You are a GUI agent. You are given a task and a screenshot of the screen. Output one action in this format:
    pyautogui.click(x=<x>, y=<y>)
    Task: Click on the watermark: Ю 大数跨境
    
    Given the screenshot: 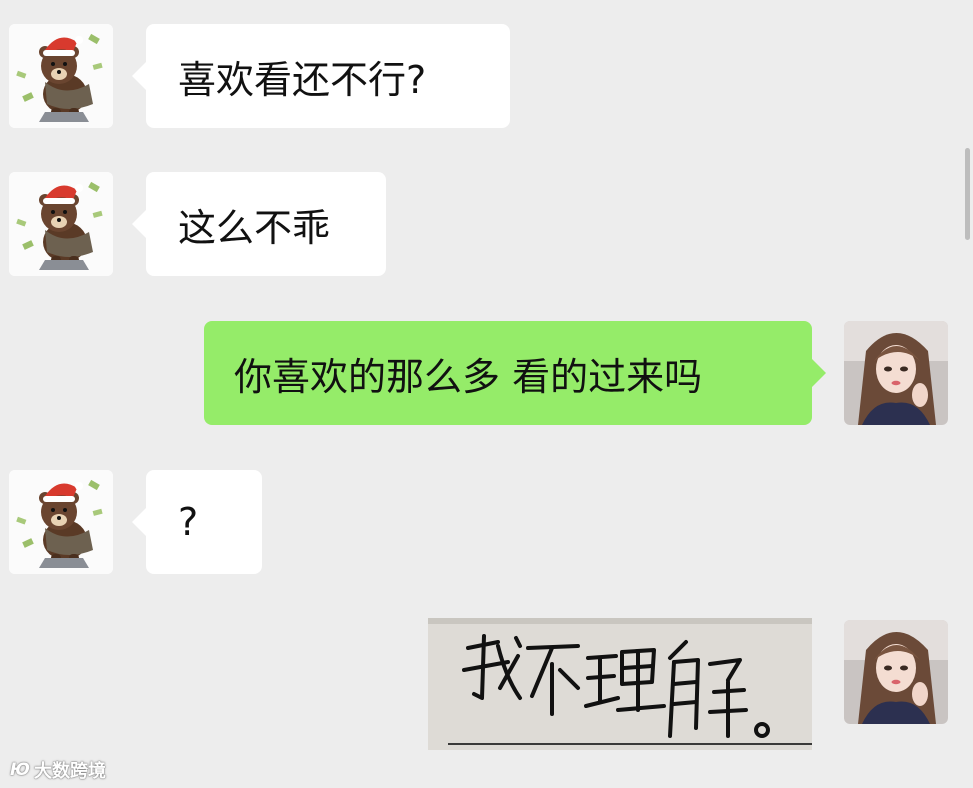 What is the action you would take?
    pyautogui.click(x=58, y=770)
    